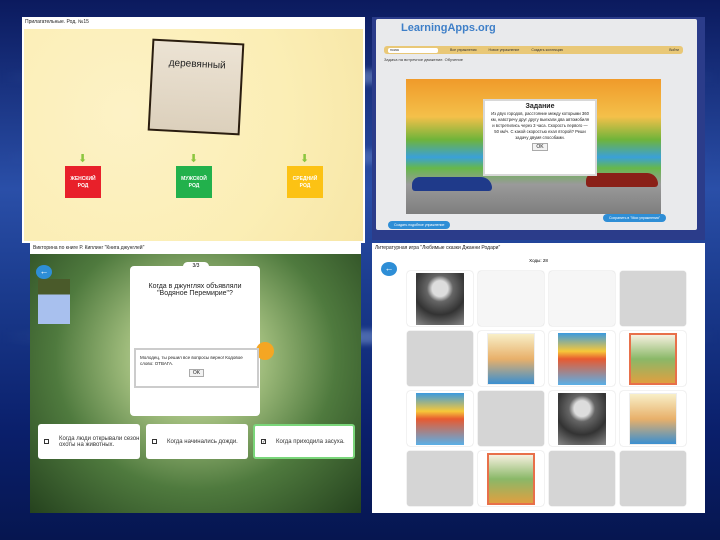 The image size is (720, 540). Describe the element at coordinates (547, 50) in the screenshot. I see `nav-create-collection: Создать коллекцию` at that location.